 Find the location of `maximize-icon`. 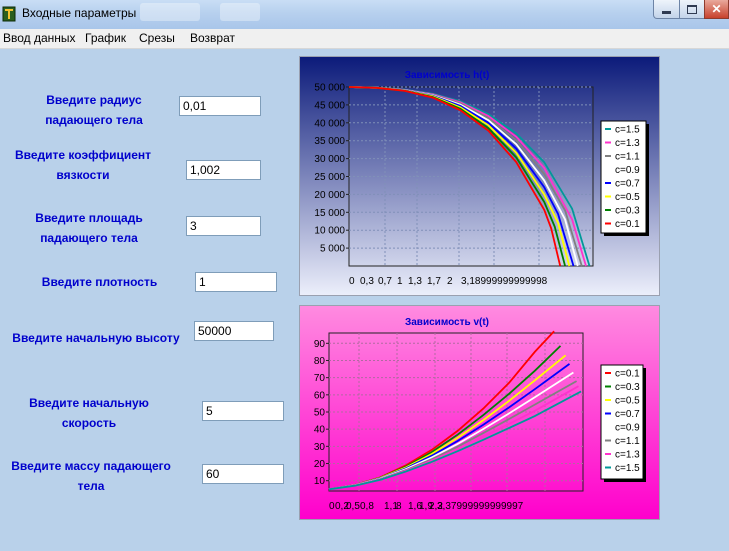

maximize-icon is located at coordinates (692, 9).